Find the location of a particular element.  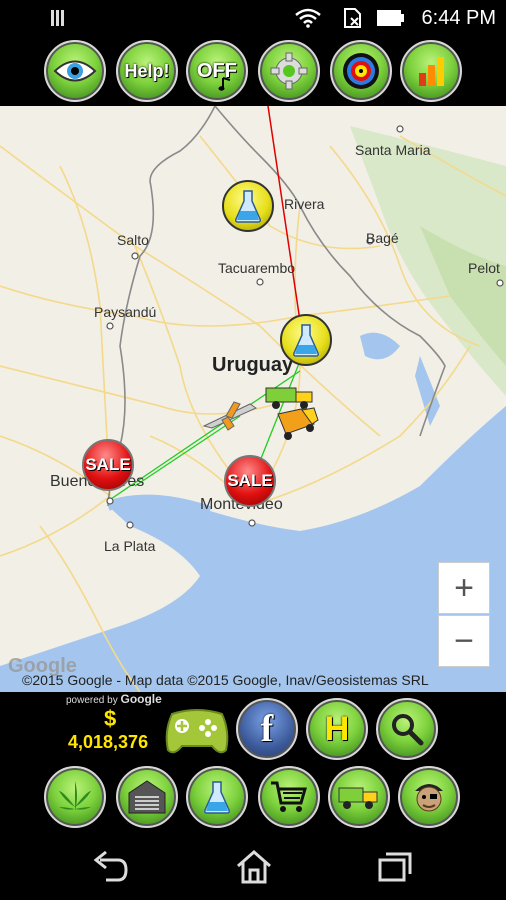

facebook-button: f is located at coordinates (267, 729).